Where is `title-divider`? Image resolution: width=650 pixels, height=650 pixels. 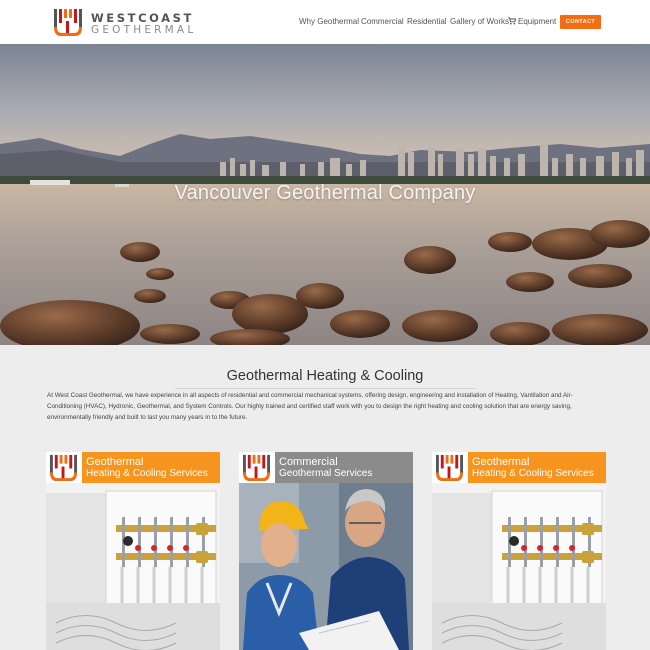 title-divider is located at coordinates (325, 388).